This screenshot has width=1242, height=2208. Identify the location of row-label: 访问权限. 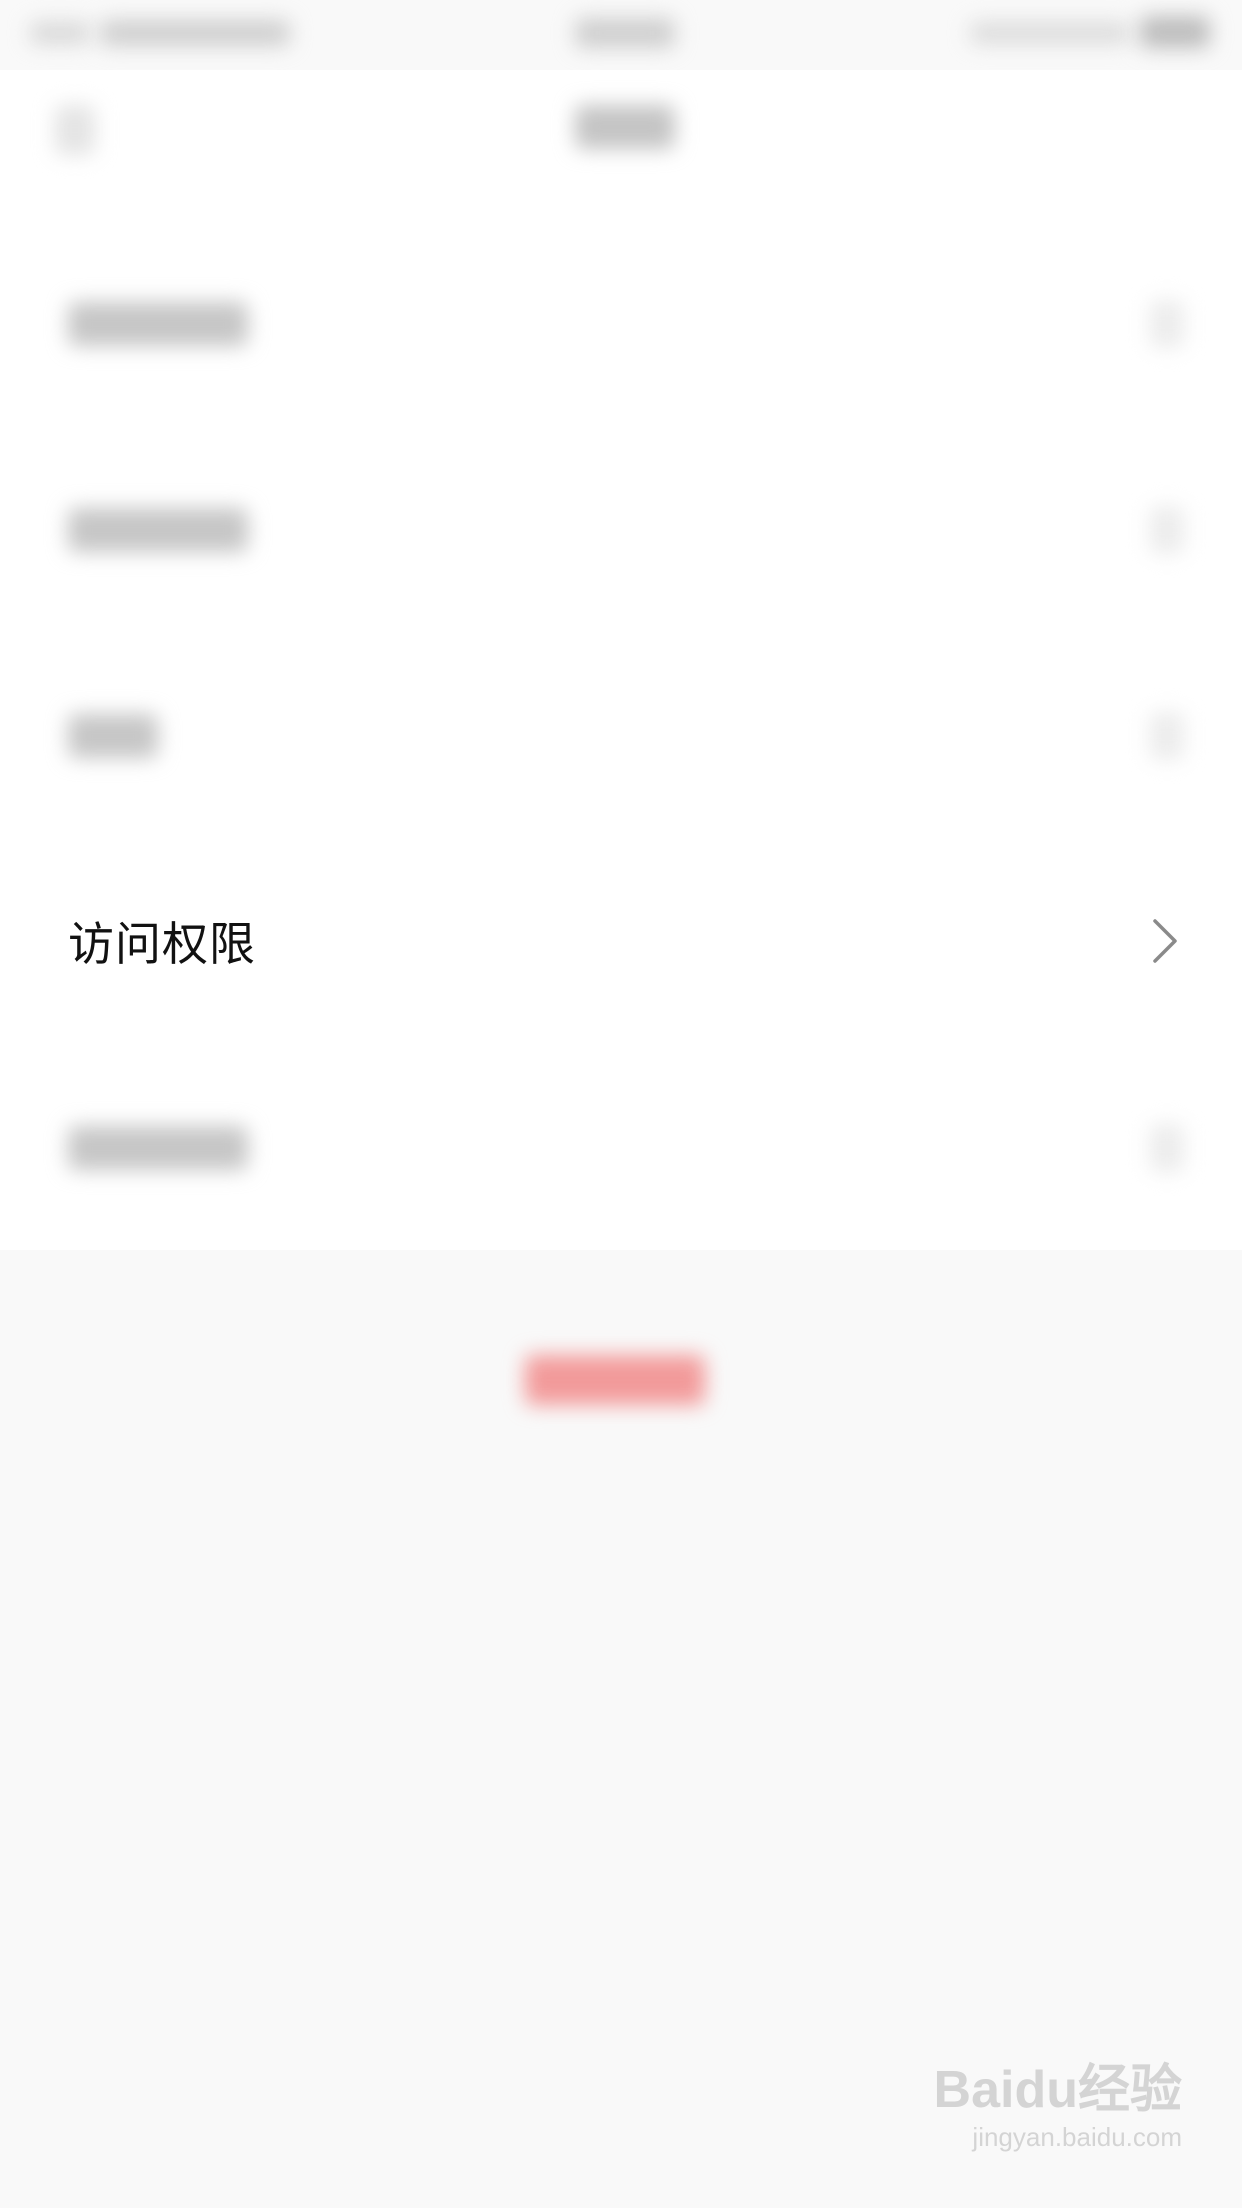
(162, 944).